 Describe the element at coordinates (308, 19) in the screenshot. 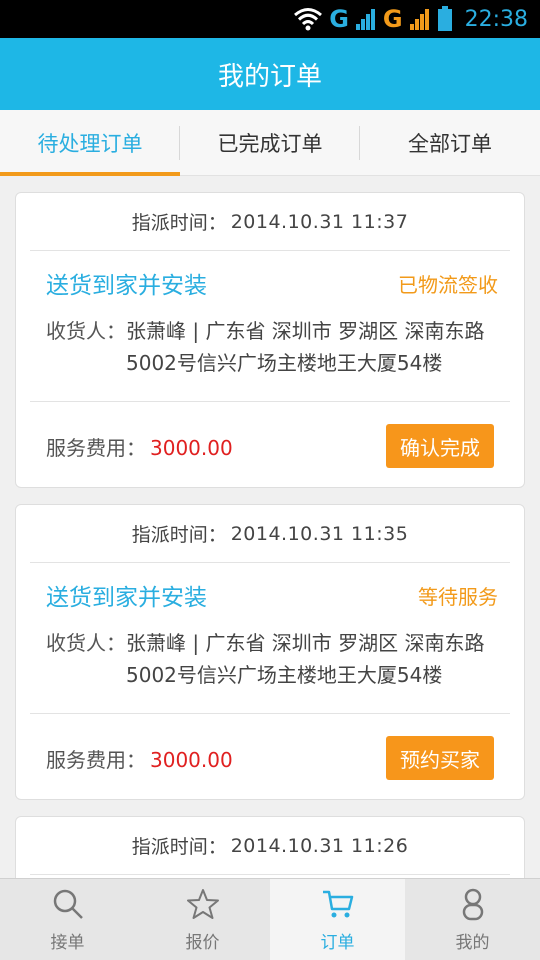

I see `wifi-icon` at that location.